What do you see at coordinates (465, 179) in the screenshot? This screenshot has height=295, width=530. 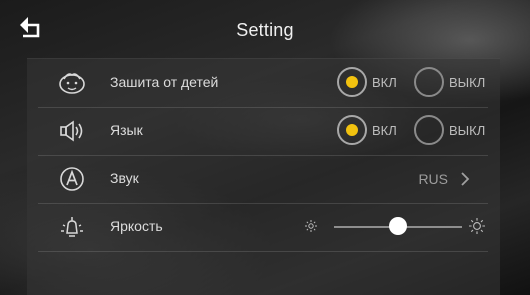 I see `chevron-right-icon` at bounding box center [465, 179].